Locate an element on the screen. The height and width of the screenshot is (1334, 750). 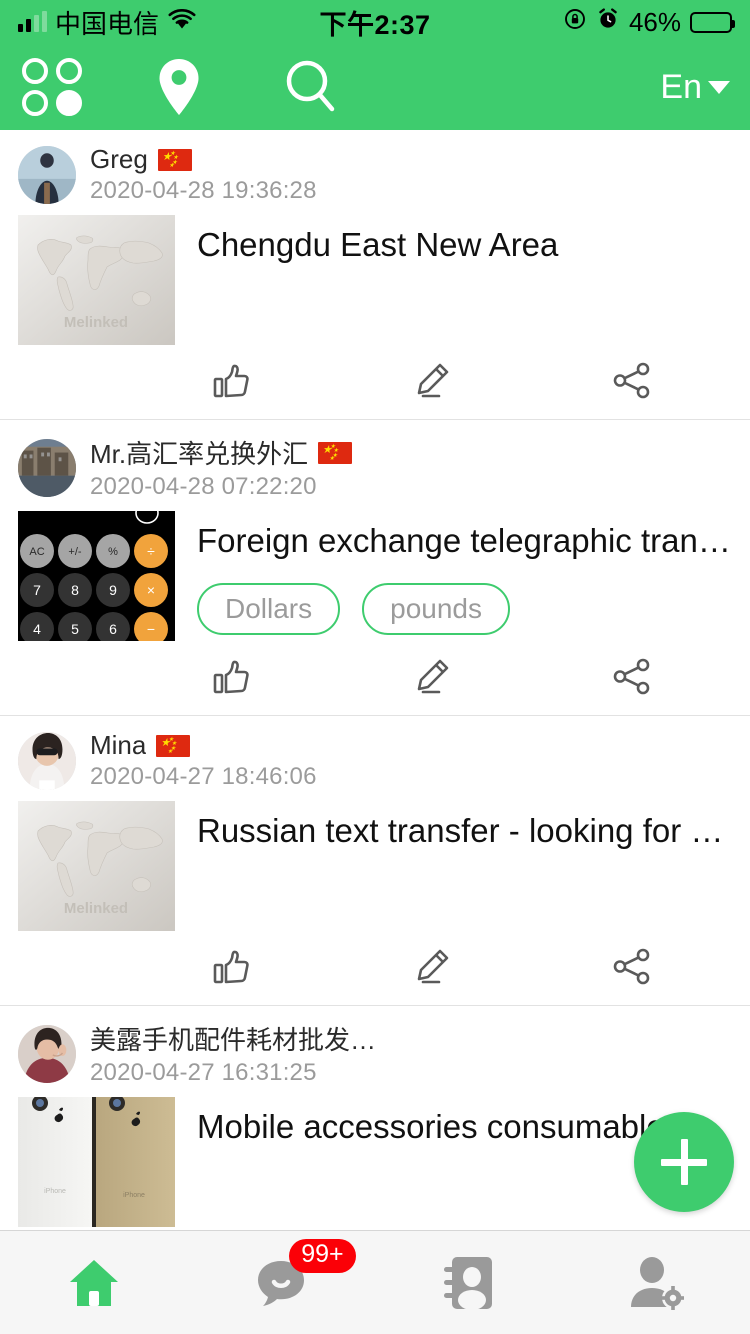
tab-home is located at coordinates (94, 1282).